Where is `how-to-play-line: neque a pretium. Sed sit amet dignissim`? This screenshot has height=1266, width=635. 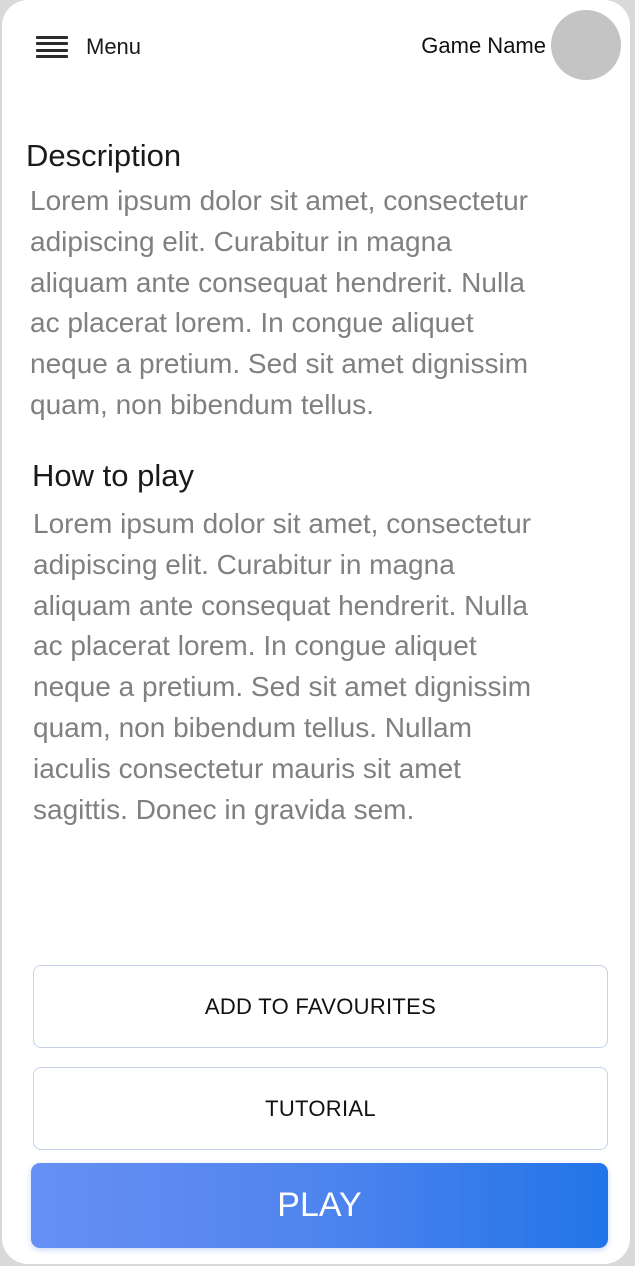
how-to-play-line: neque a pretium. Sed sit amet dignissim is located at coordinates (282, 687).